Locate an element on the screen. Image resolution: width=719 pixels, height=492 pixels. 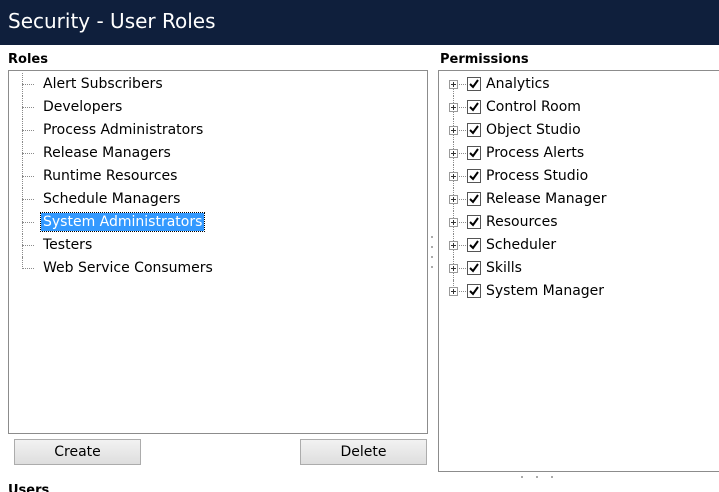
permission-item: Scheduler is located at coordinates (528, 245).